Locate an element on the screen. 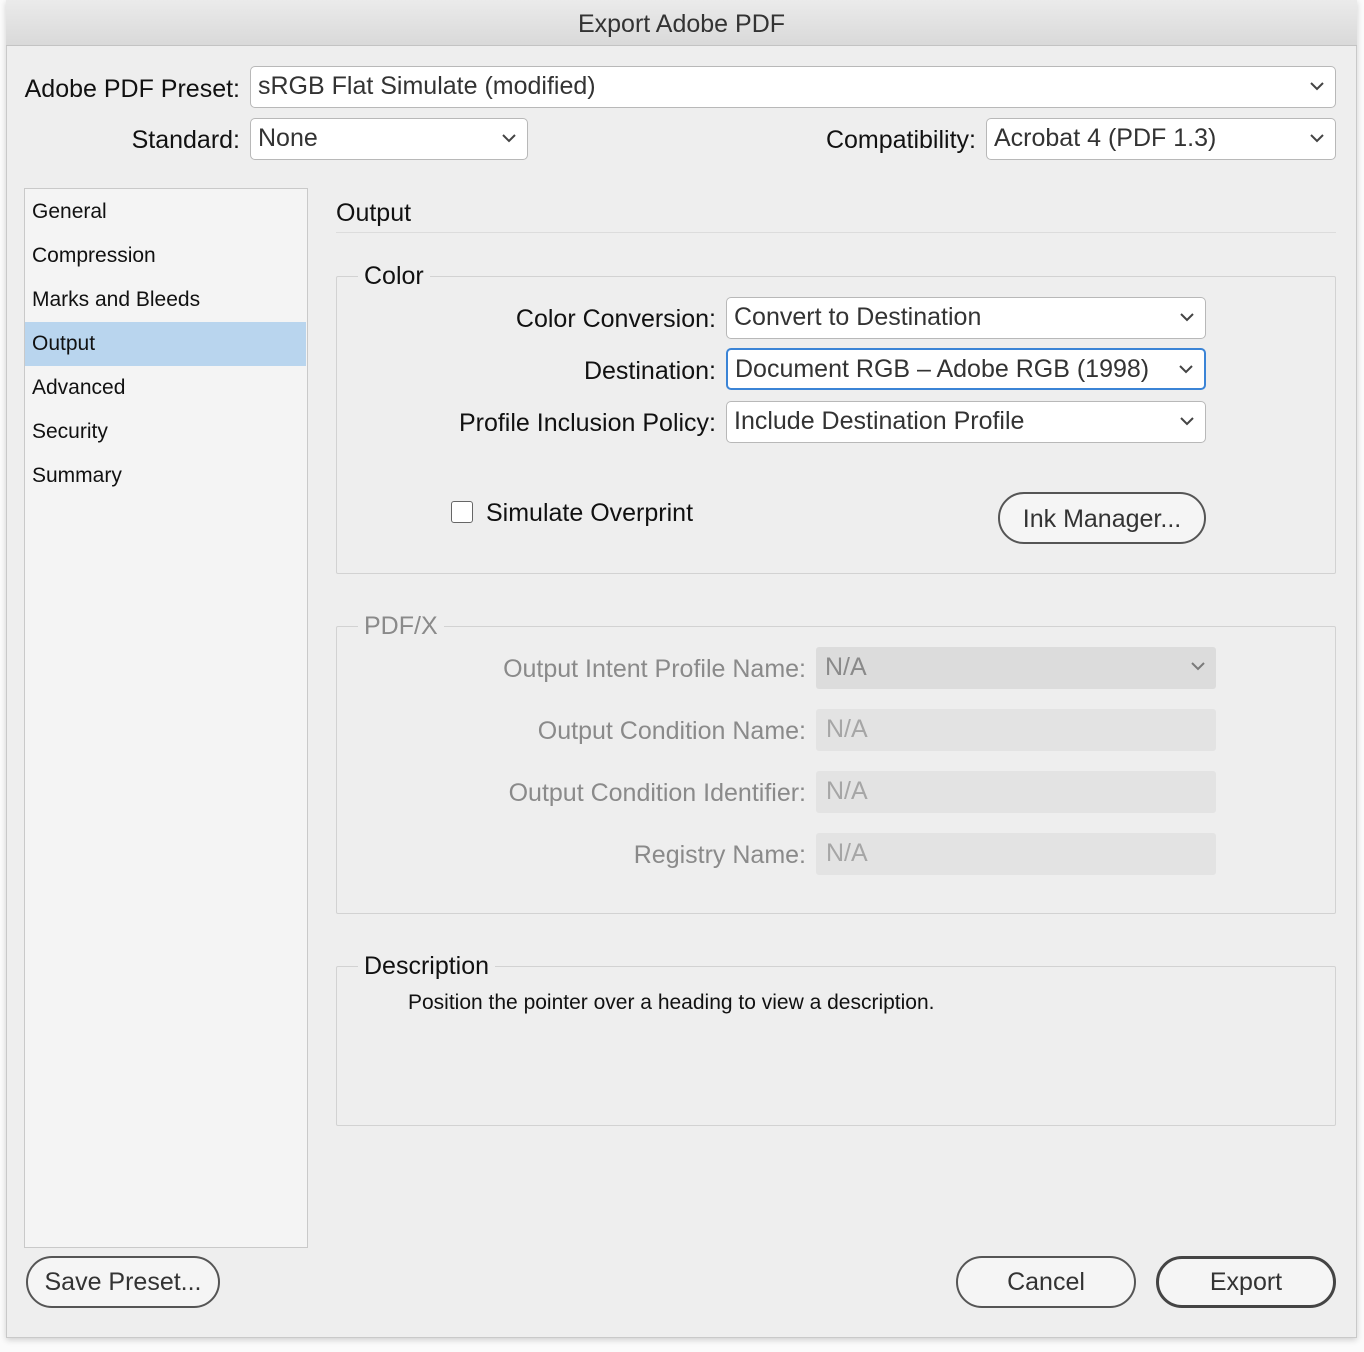 The image size is (1364, 1352). standard-label: Standard: is located at coordinates (185, 140).